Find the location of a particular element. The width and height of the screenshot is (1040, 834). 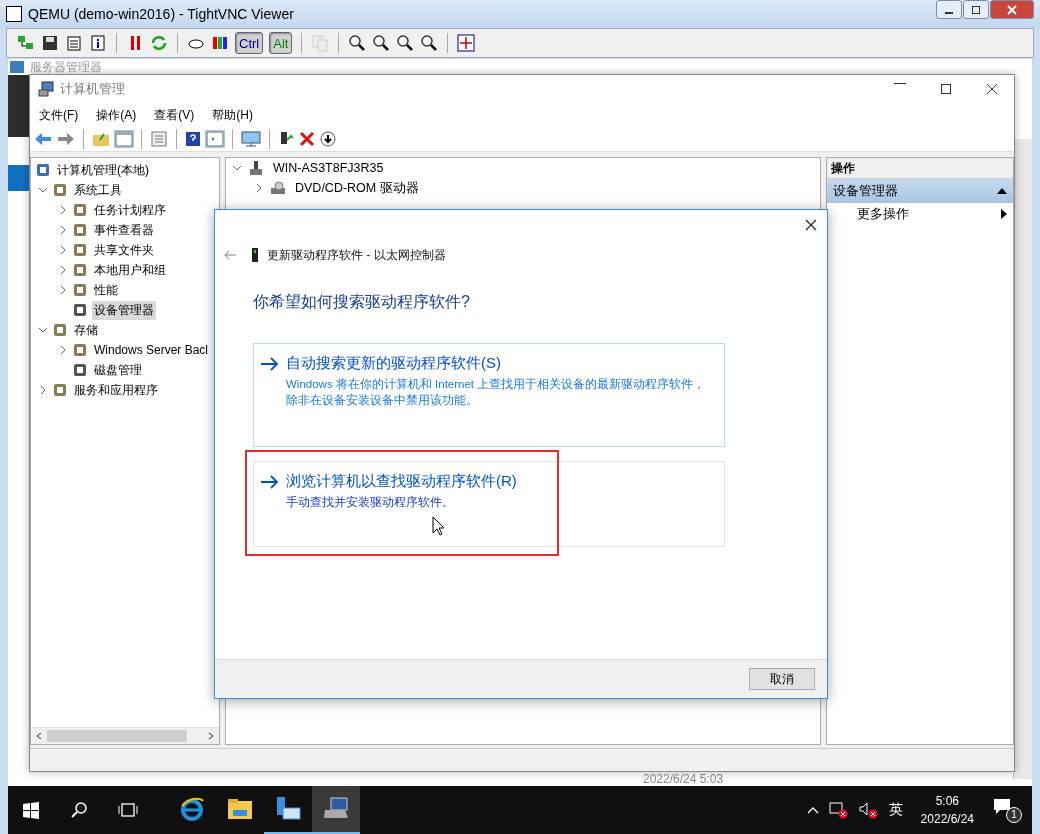

window-title: QEMU (demo-win2016) - TightVNC Viewer is located at coordinates (161, 14).